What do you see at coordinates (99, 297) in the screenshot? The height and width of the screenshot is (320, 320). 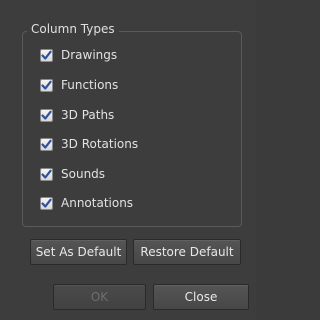 I see `ok-button: OK` at bounding box center [99, 297].